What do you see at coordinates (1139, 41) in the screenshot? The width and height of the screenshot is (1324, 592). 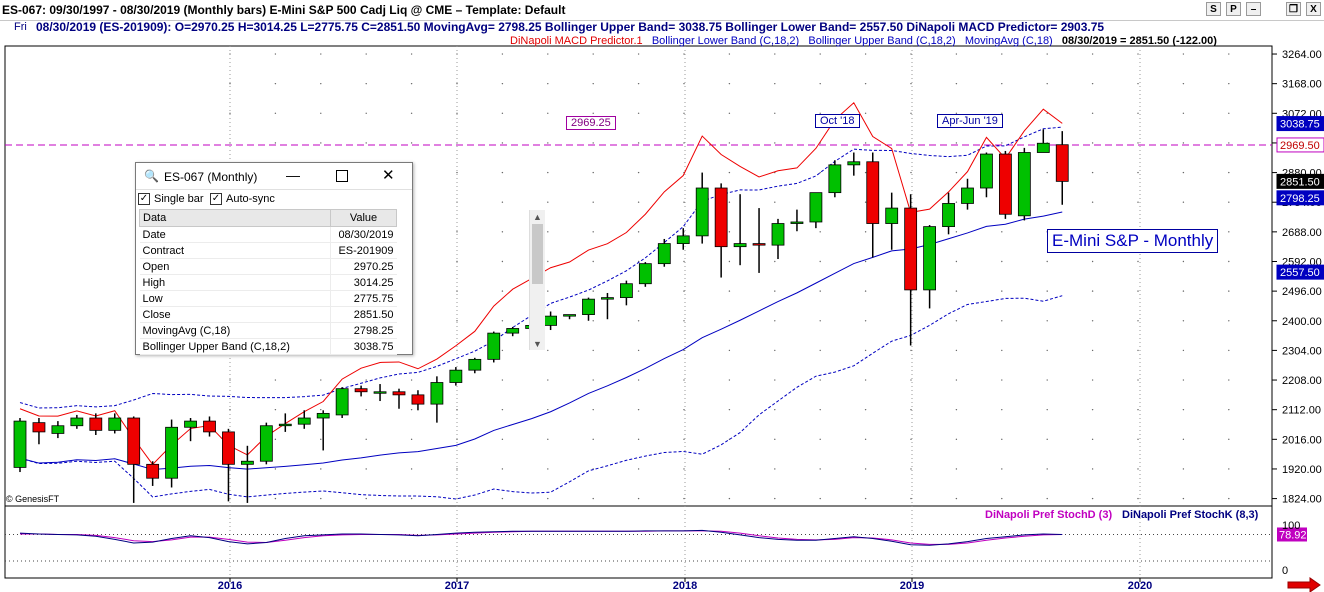 I see `legend-last: 08/30/2019 = 2851.50 (-122.00)` at bounding box center [1139, 41].